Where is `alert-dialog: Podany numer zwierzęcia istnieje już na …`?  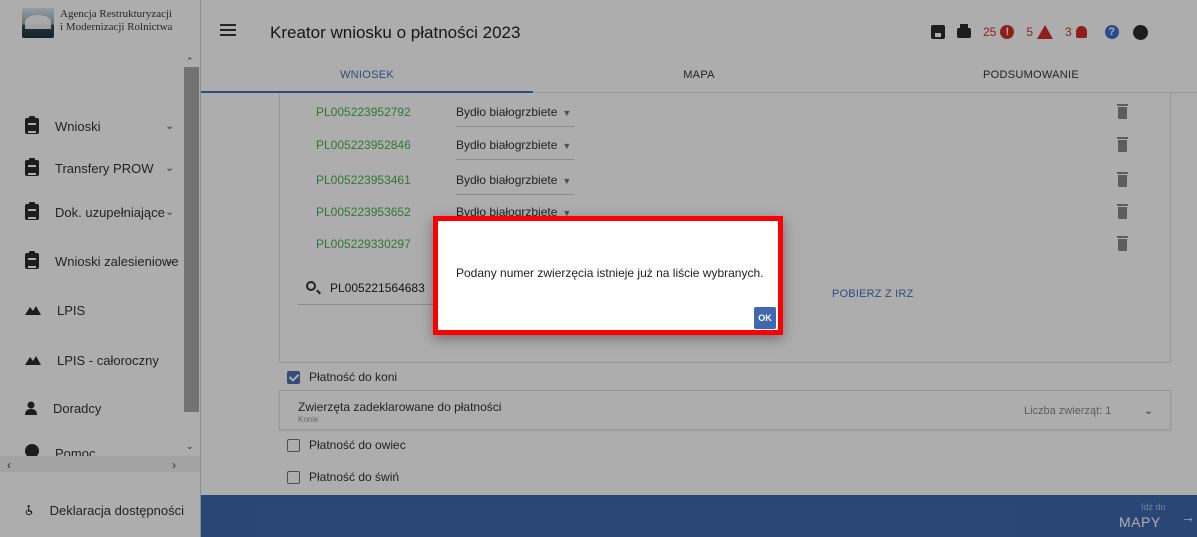
alert-dialog: Podany numer zwierzęcia istnieje już na … is located at coordinates (608, 275).